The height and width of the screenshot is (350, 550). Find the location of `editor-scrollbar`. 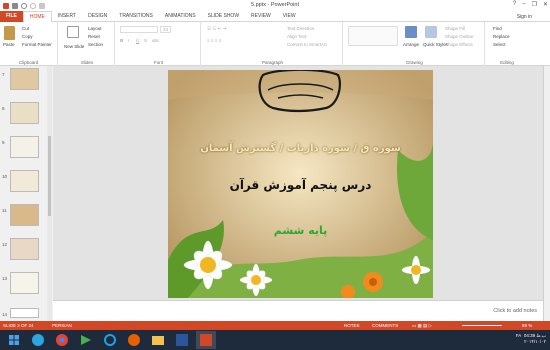

editor-scrollbar is located at coordinates (546, 193).